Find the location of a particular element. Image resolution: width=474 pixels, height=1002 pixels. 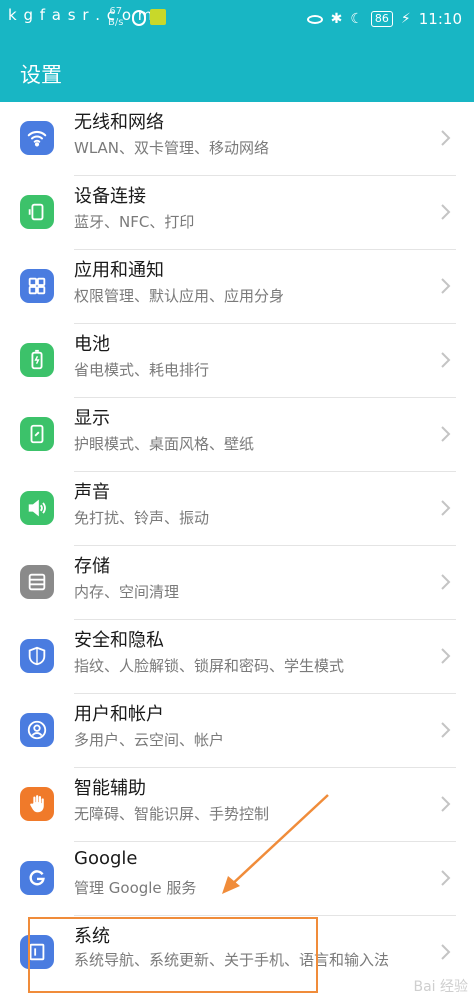

settings-item-title: 显示 is located at coordinates (92, 418).